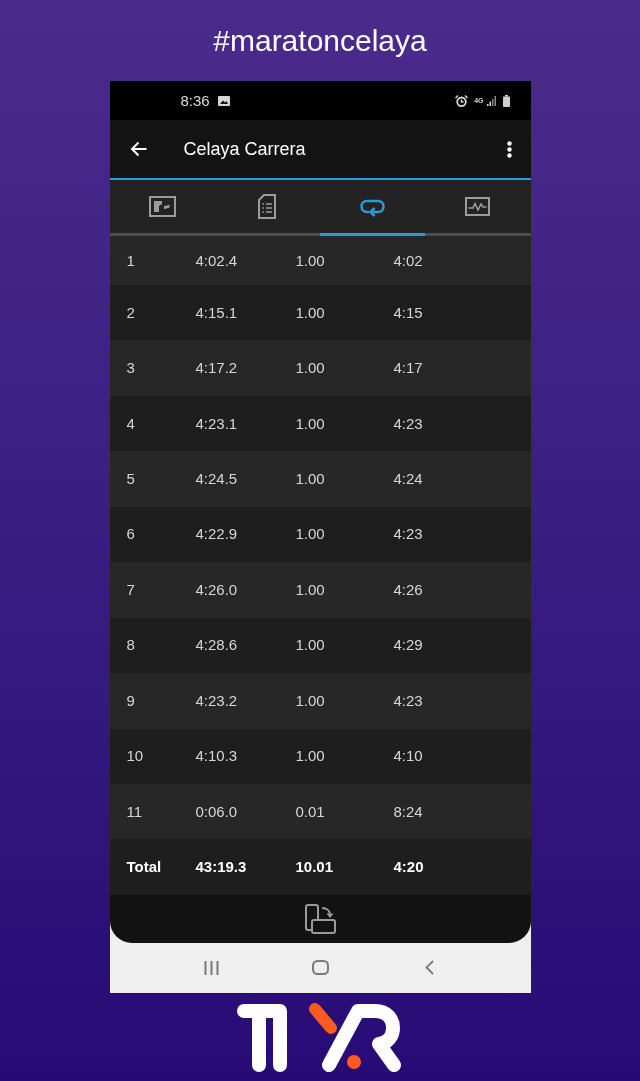 This screenshot has height=1081, width=640. Describe the element at coordinates (509, 149) in the screenshot. I see `more-options-icon` at that location.